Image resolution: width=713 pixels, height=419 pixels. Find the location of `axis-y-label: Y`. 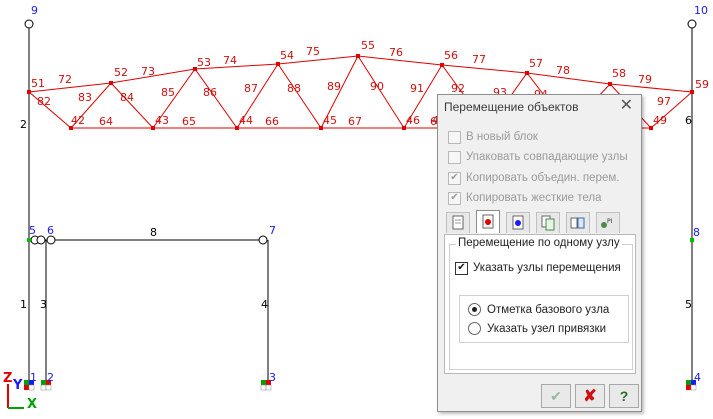

axis-y-label: Y is located at coordinates (17, 385).